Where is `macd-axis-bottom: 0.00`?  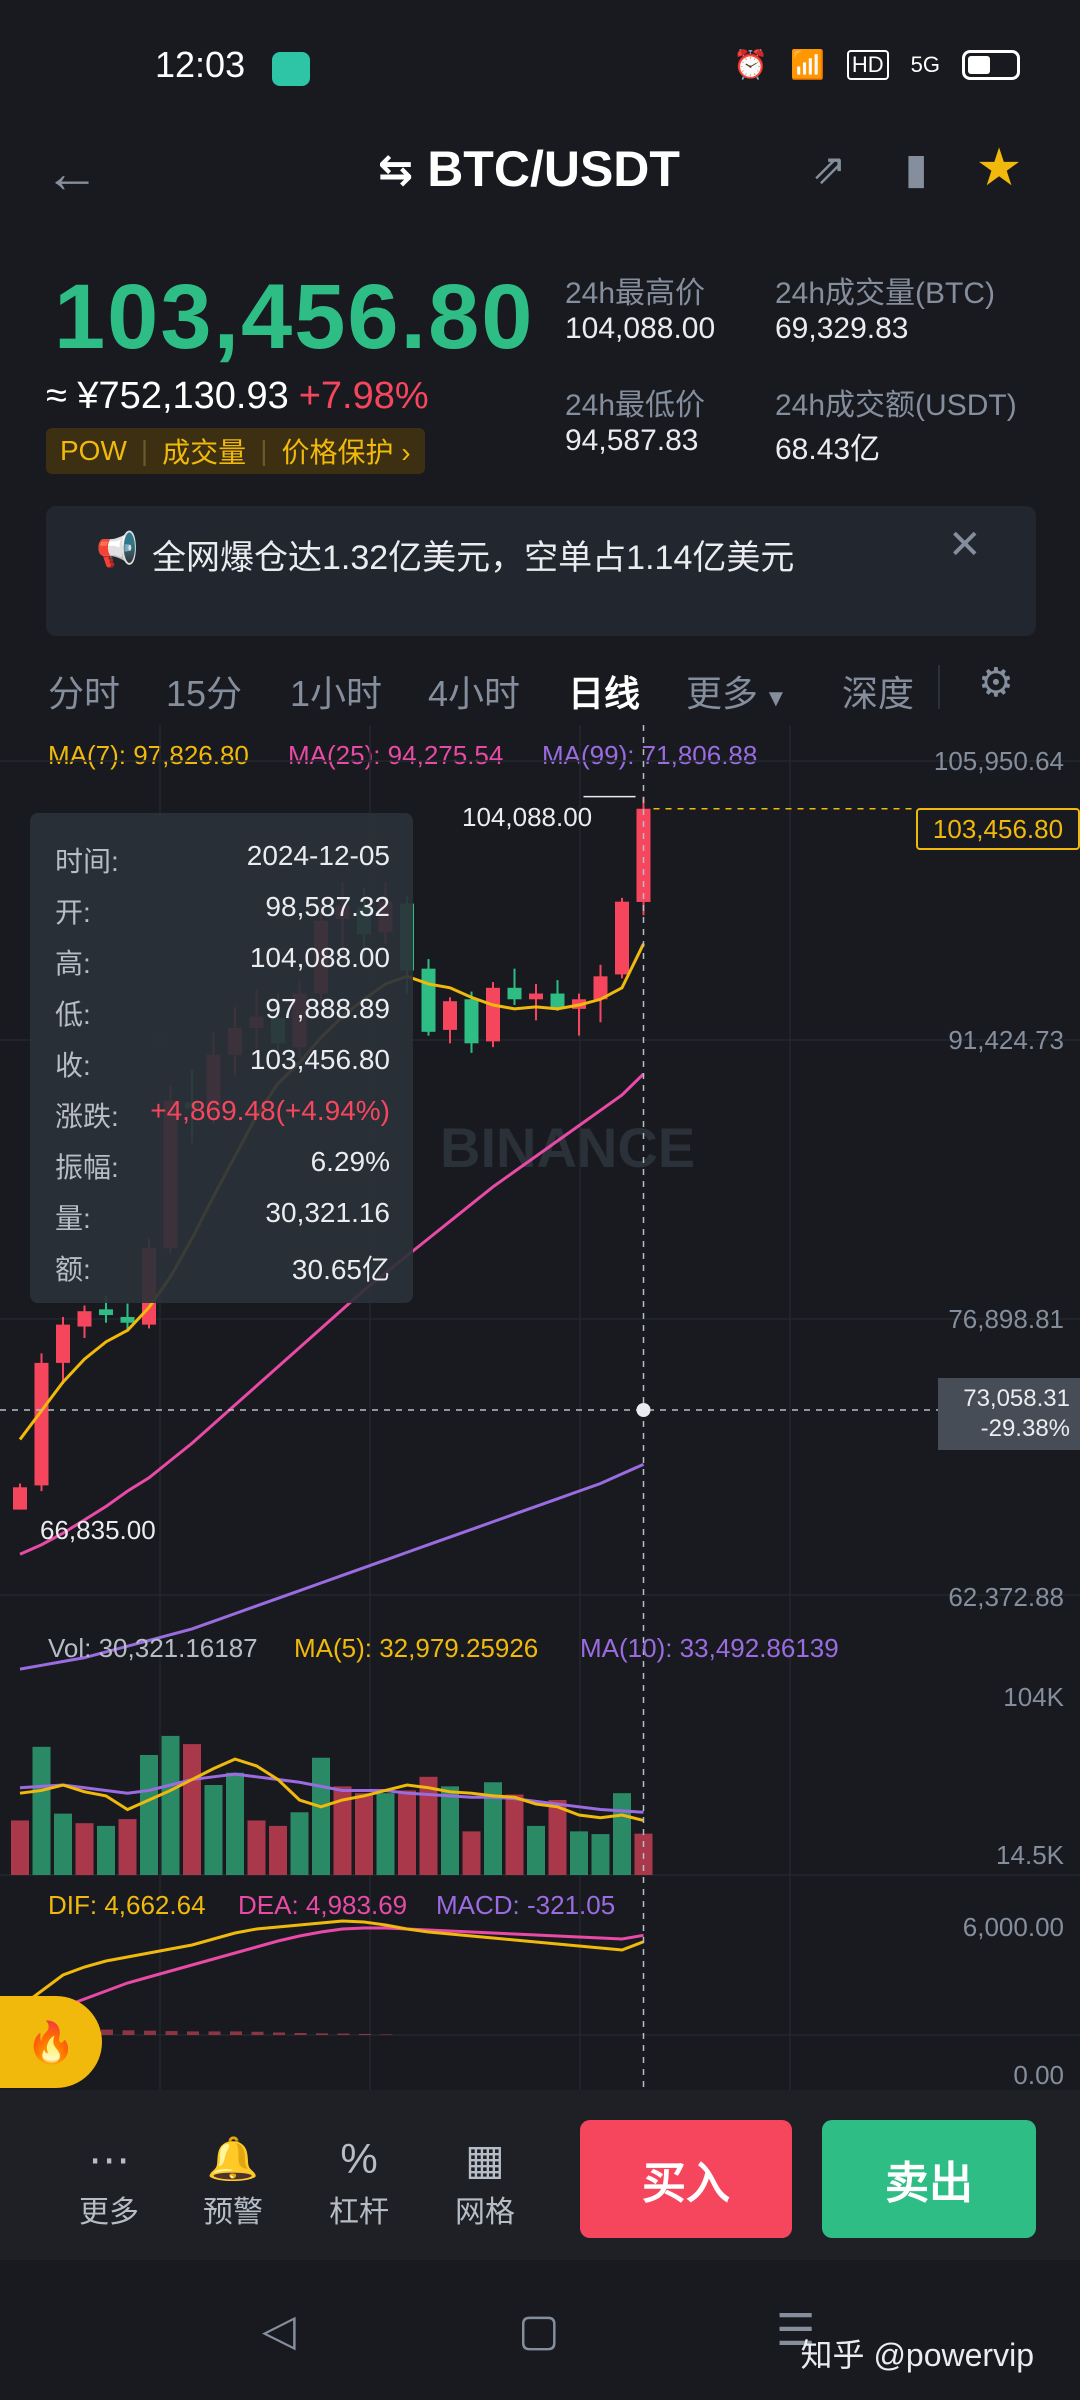 macd-axis-bottom: 0.00 is located at coordinates (1038, 2075).